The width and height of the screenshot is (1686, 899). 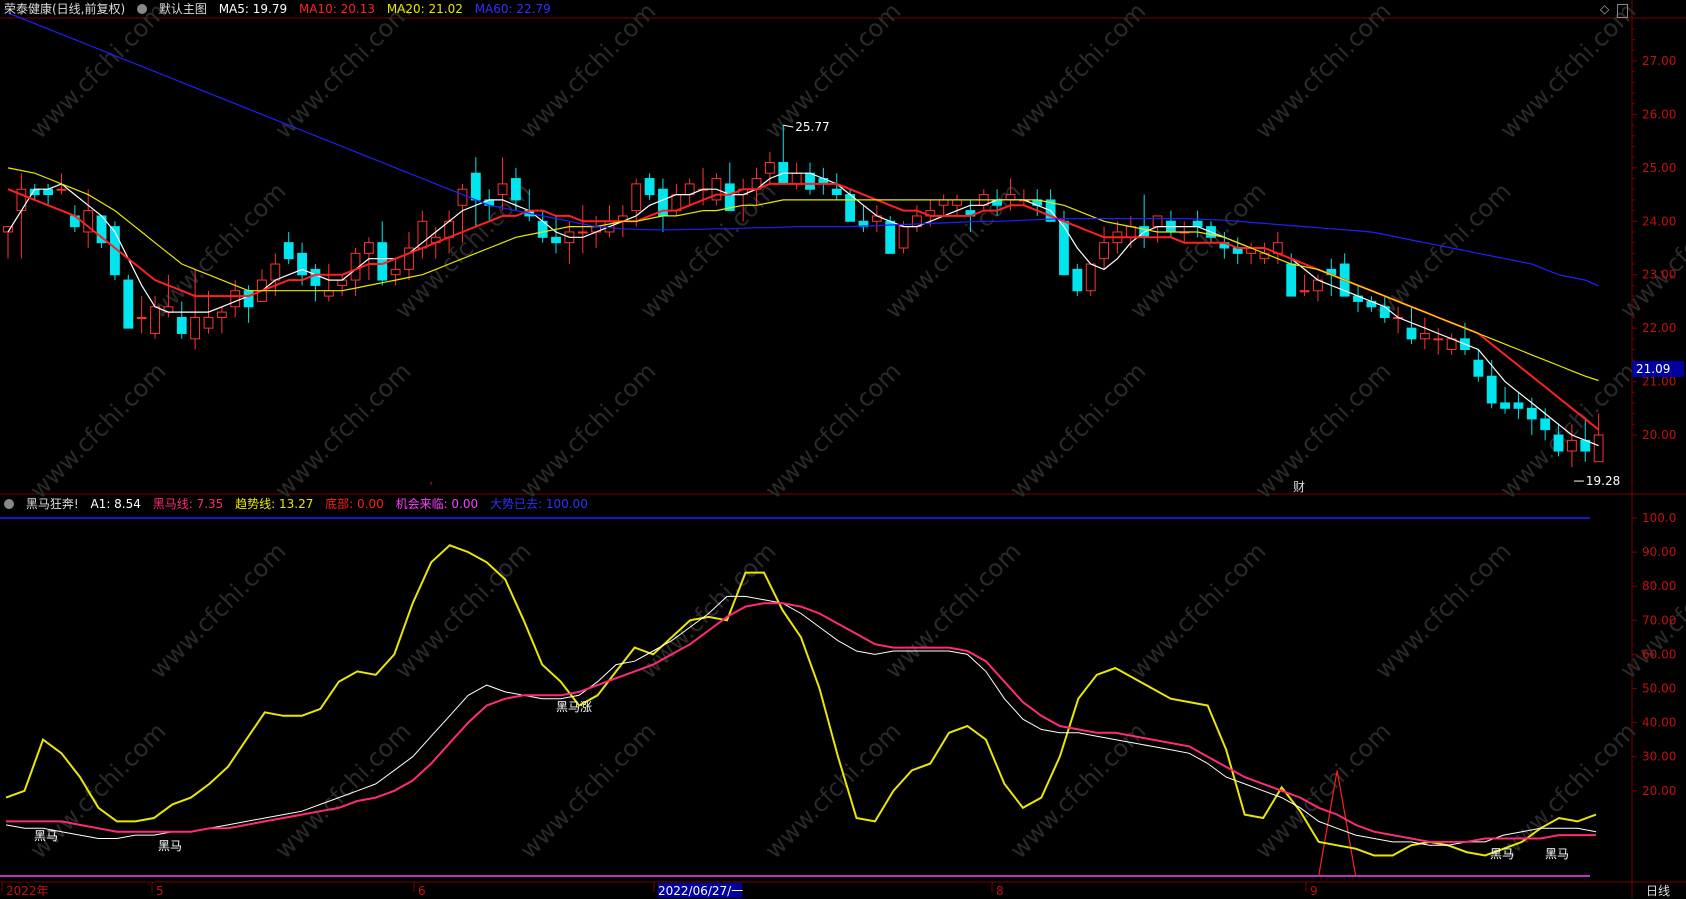 What do you see at coordinates (1314, 891) in the screenshot?
I see `time-label: 9` at bounding box center [1314, 891].